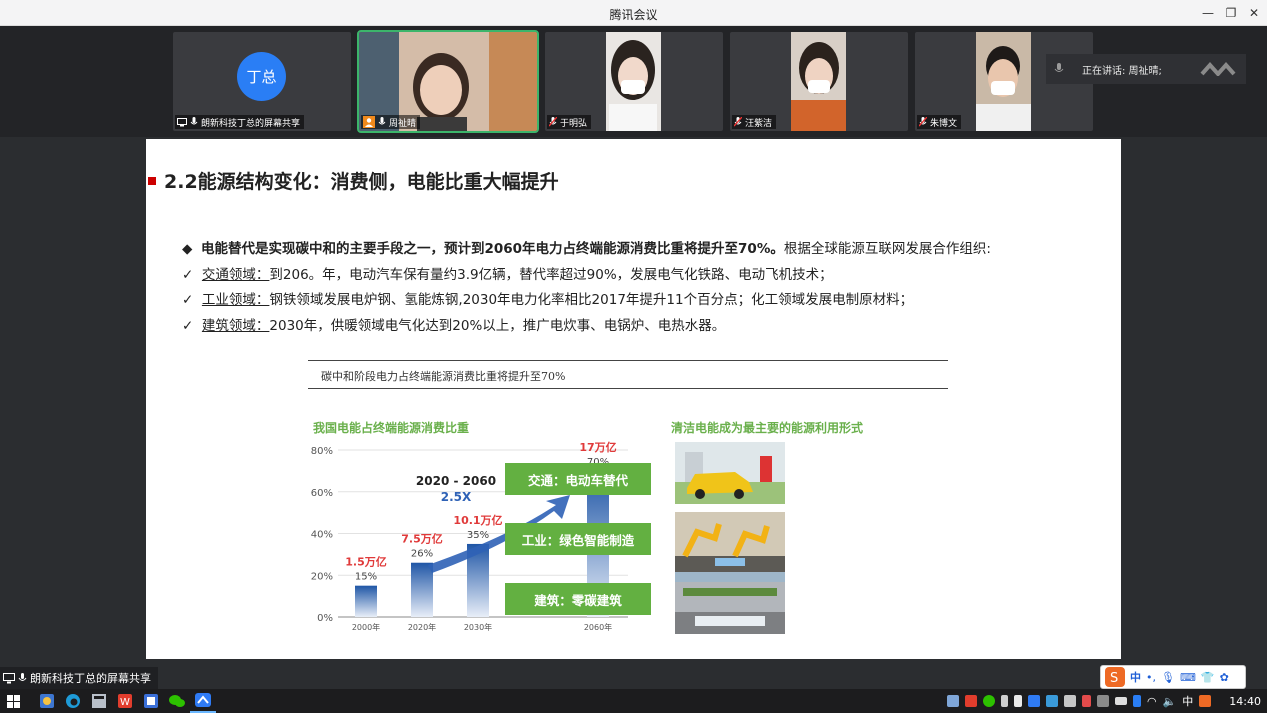 The height and width of the screenshot is (713, 1267). What do you see at coordinates (1151, 677) in the screenshot?
I see `ime-punct-toggle: •,` at bounding box center [1151, 677].